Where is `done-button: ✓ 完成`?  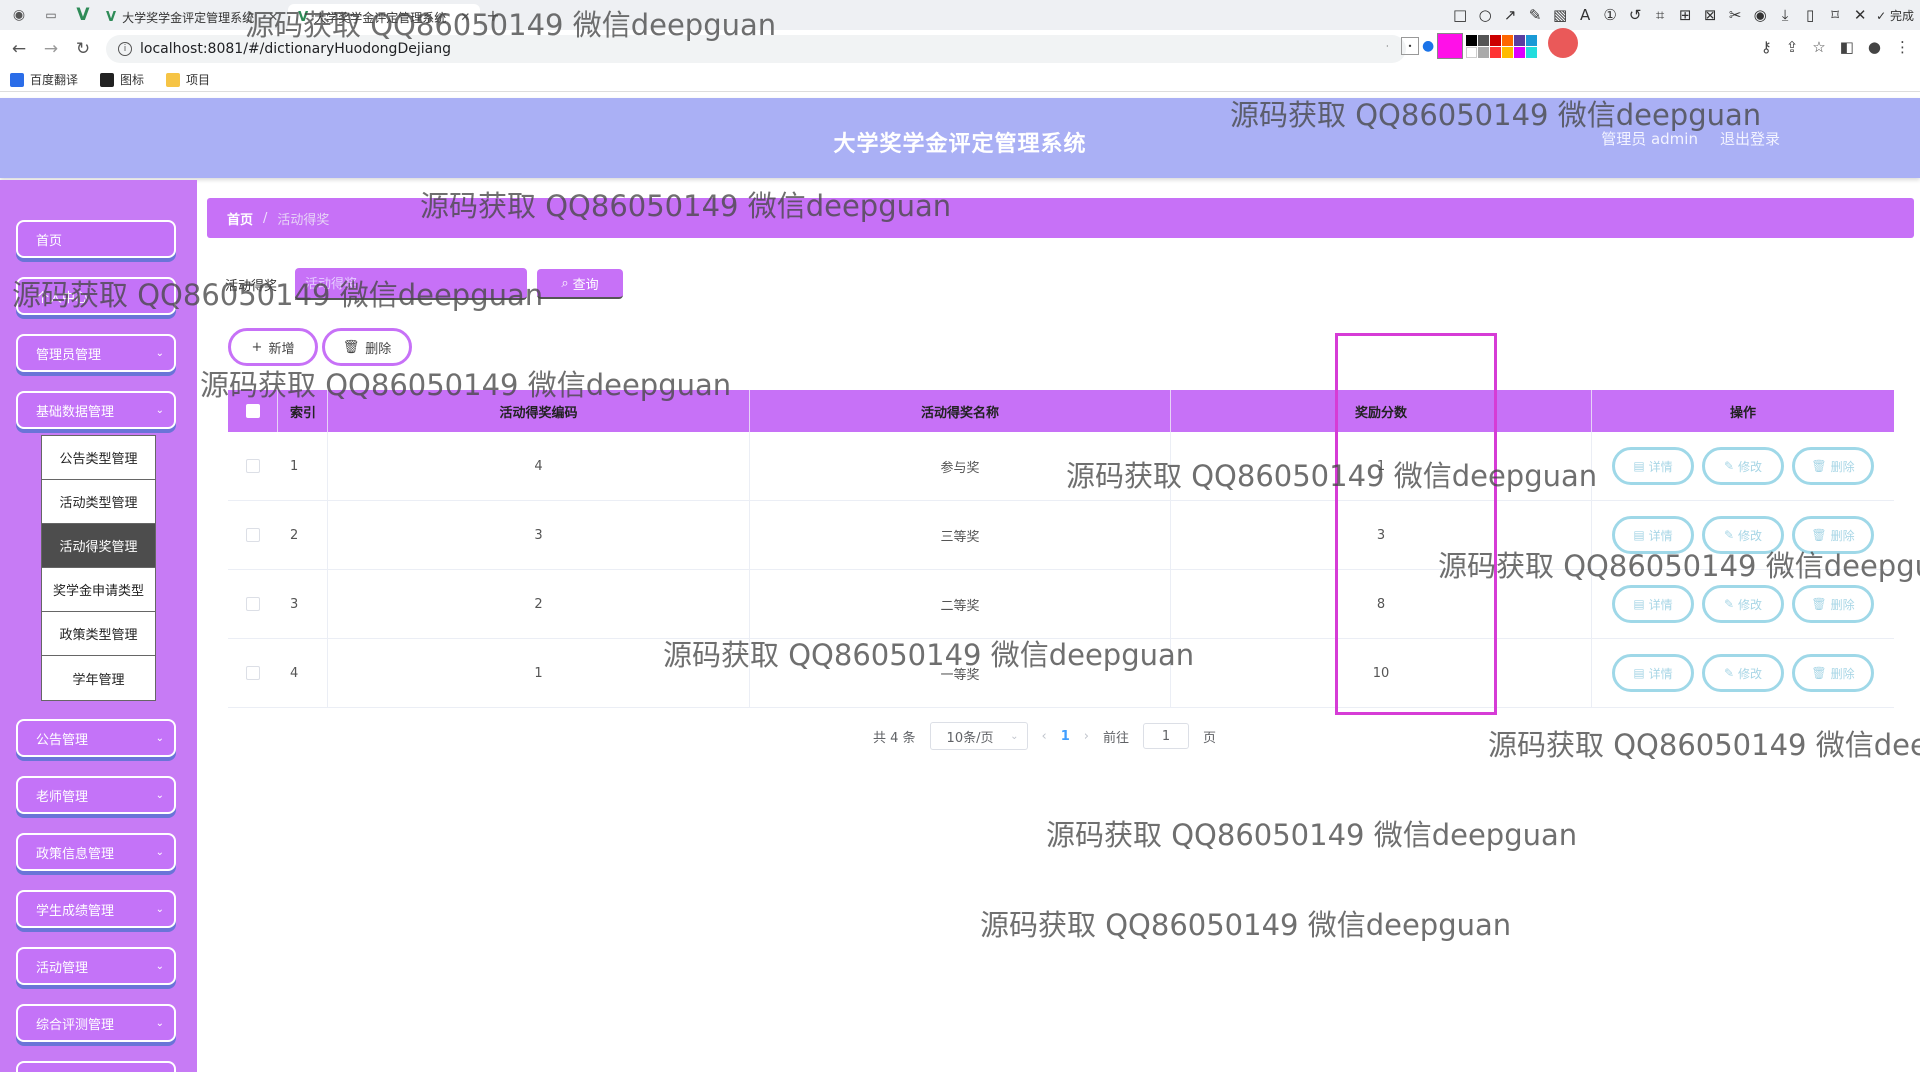 done-button: ✓ 完成 is located at coordinates (1895, 15).